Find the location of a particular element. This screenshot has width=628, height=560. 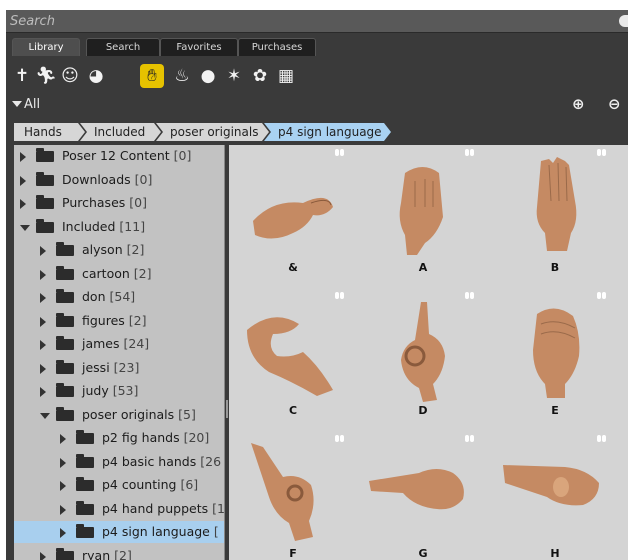

tree-item: Purchases [0] is located at coordinates (119, 203).